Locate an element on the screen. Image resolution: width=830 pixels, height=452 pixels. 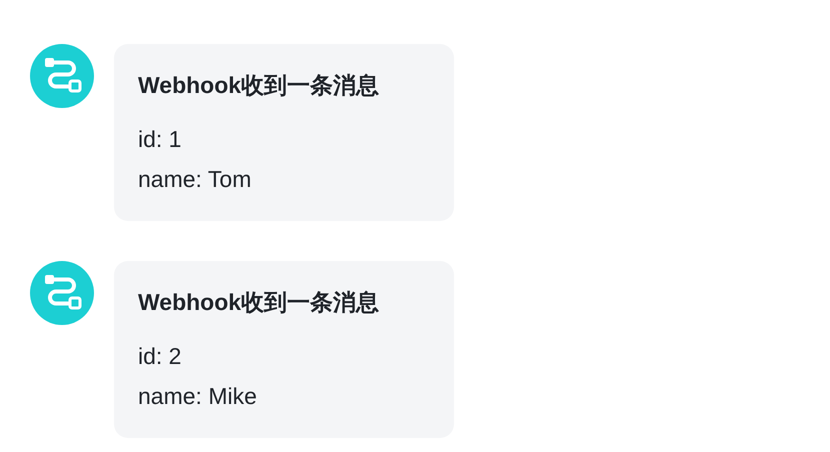
message-line: name: Mike is located at coordinates (198, 396).